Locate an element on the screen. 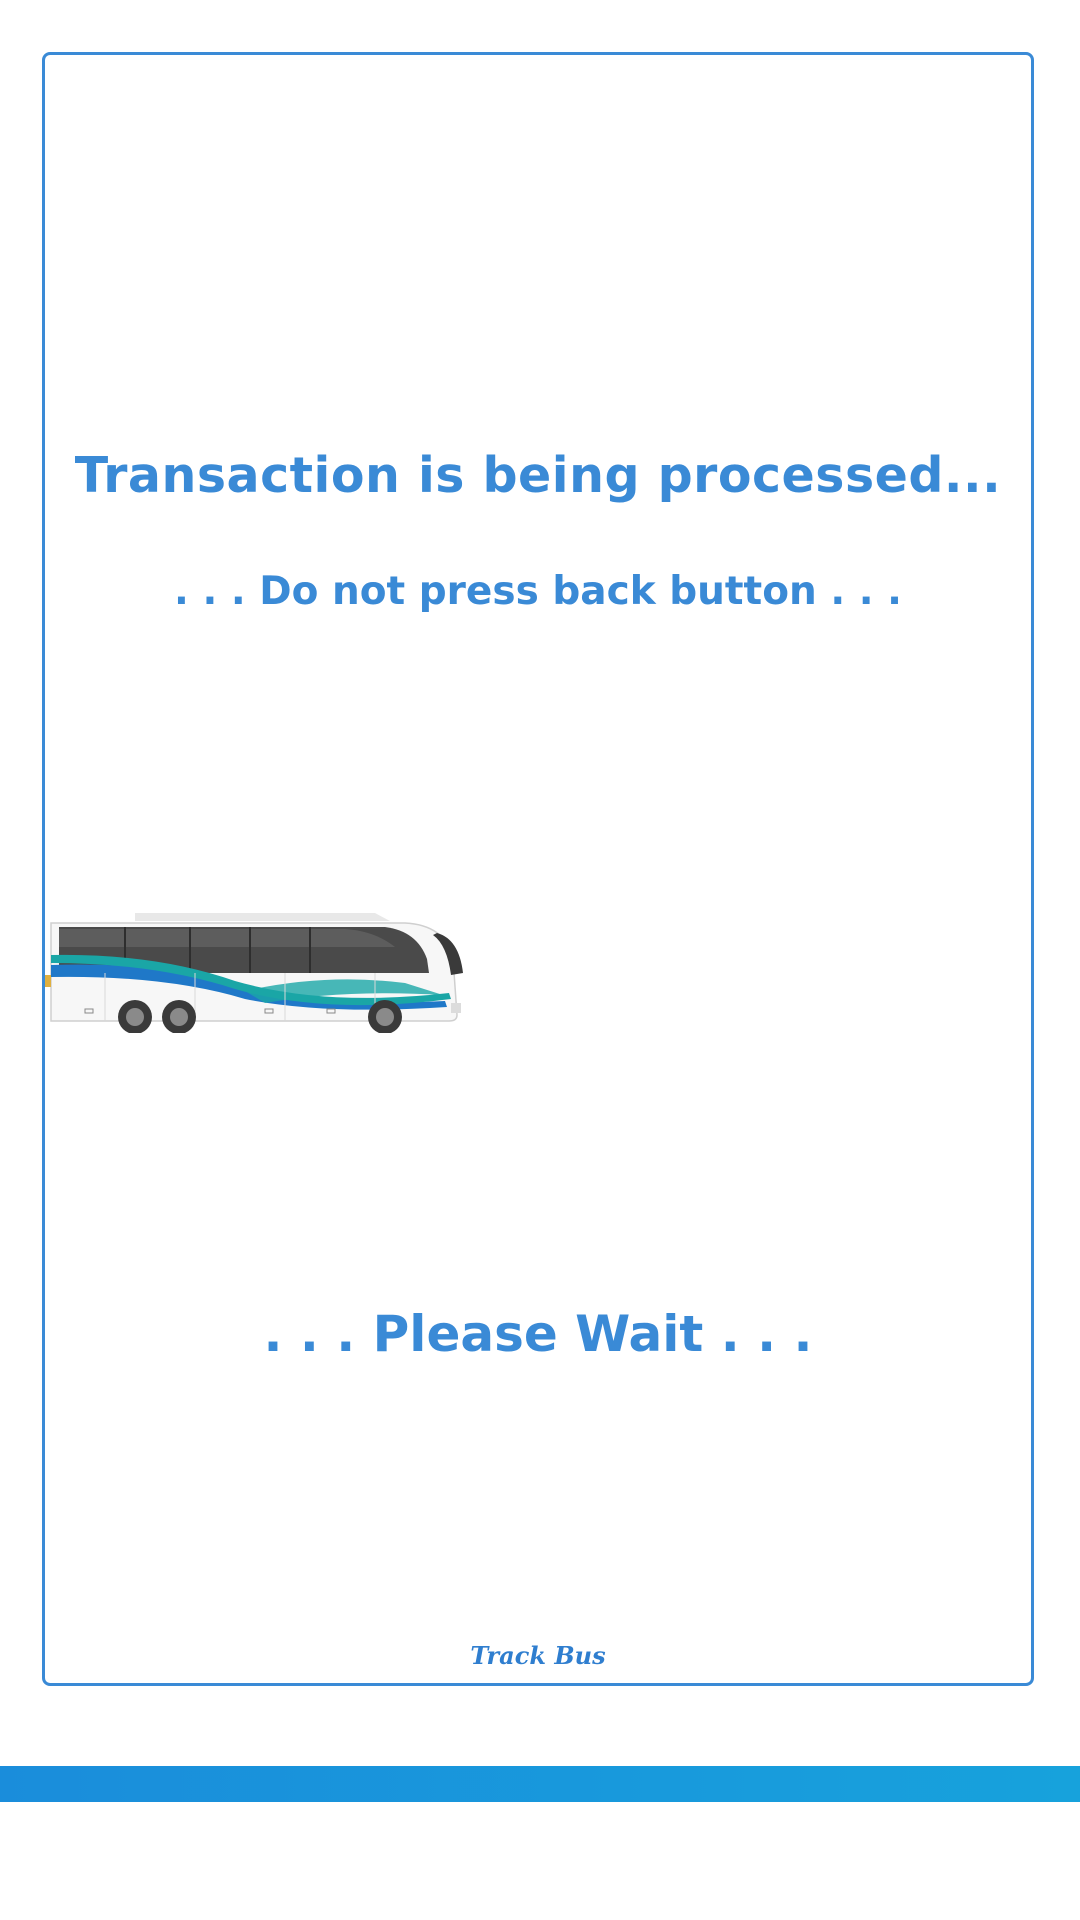 Image resolution: width=1080 pixels, height=1920 pixels. bottom-bar is located at coordinates (540, 1784).